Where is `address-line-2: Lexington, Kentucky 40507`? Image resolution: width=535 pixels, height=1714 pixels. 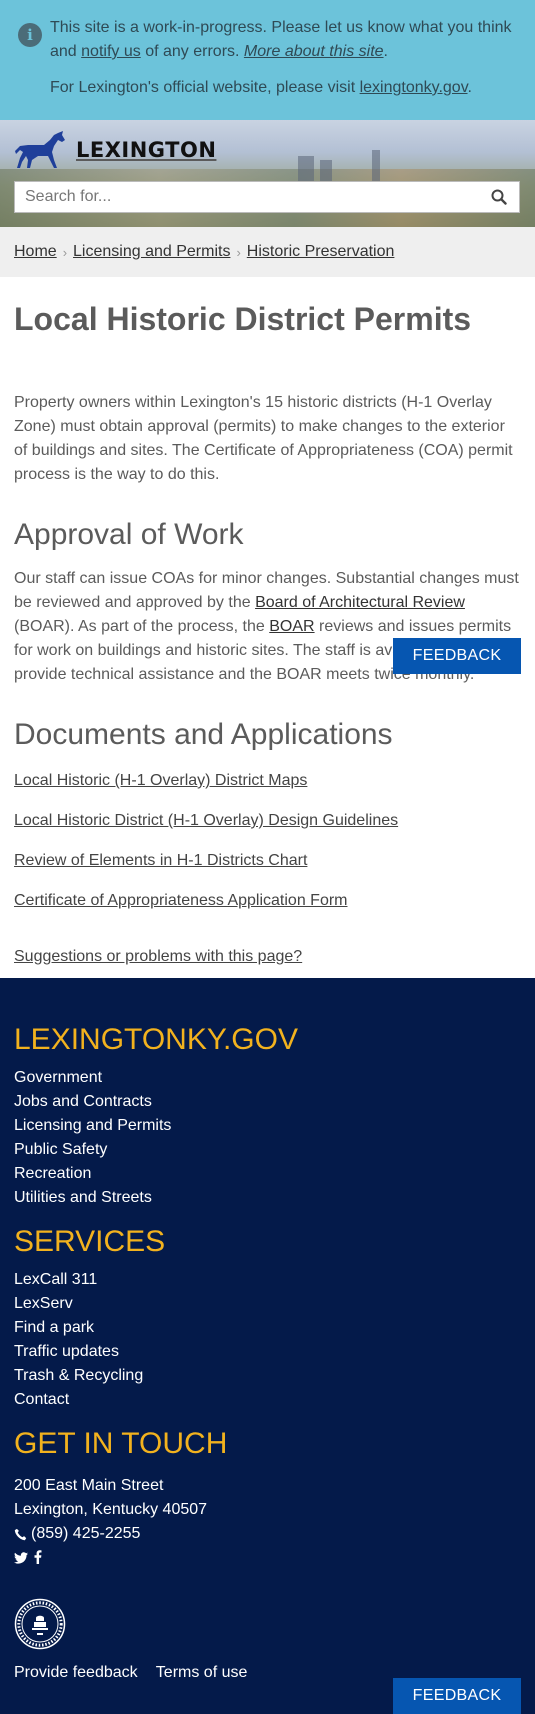 address-line-2: Lexington, Kentucky 40507 is located at coordinates (111, 1509).